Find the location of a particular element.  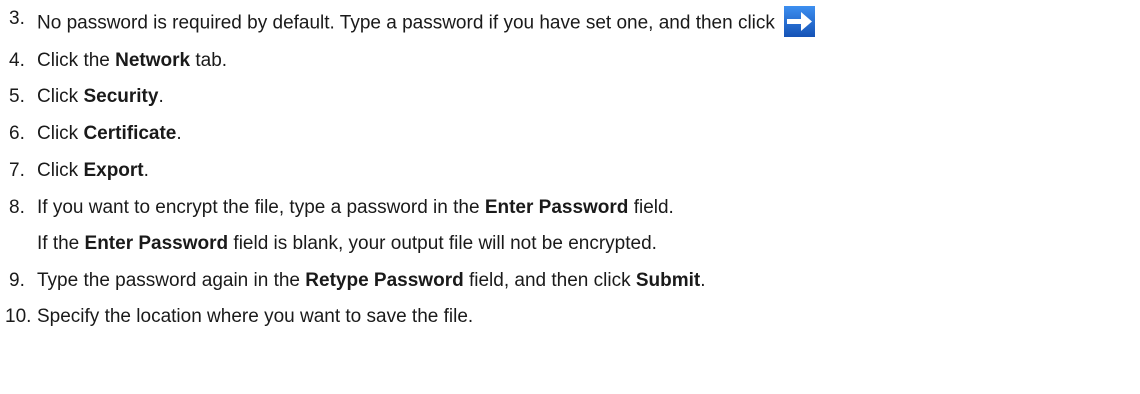

ui-term-certificate: Certificate is located at coordinates (130, 133).